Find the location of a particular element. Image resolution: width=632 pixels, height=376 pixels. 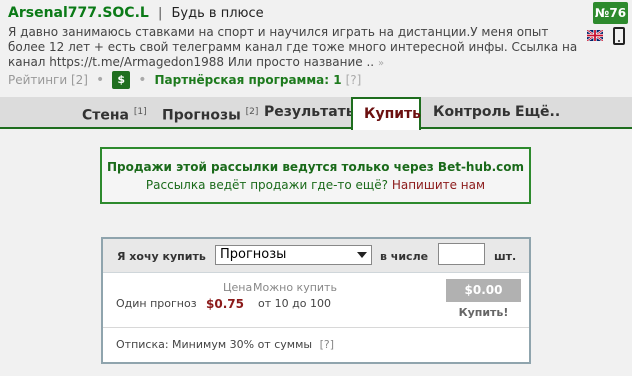

unsubscribe-info: Отписка: Минимум 30% от суммы [?] is located at coordinates (225, 344).